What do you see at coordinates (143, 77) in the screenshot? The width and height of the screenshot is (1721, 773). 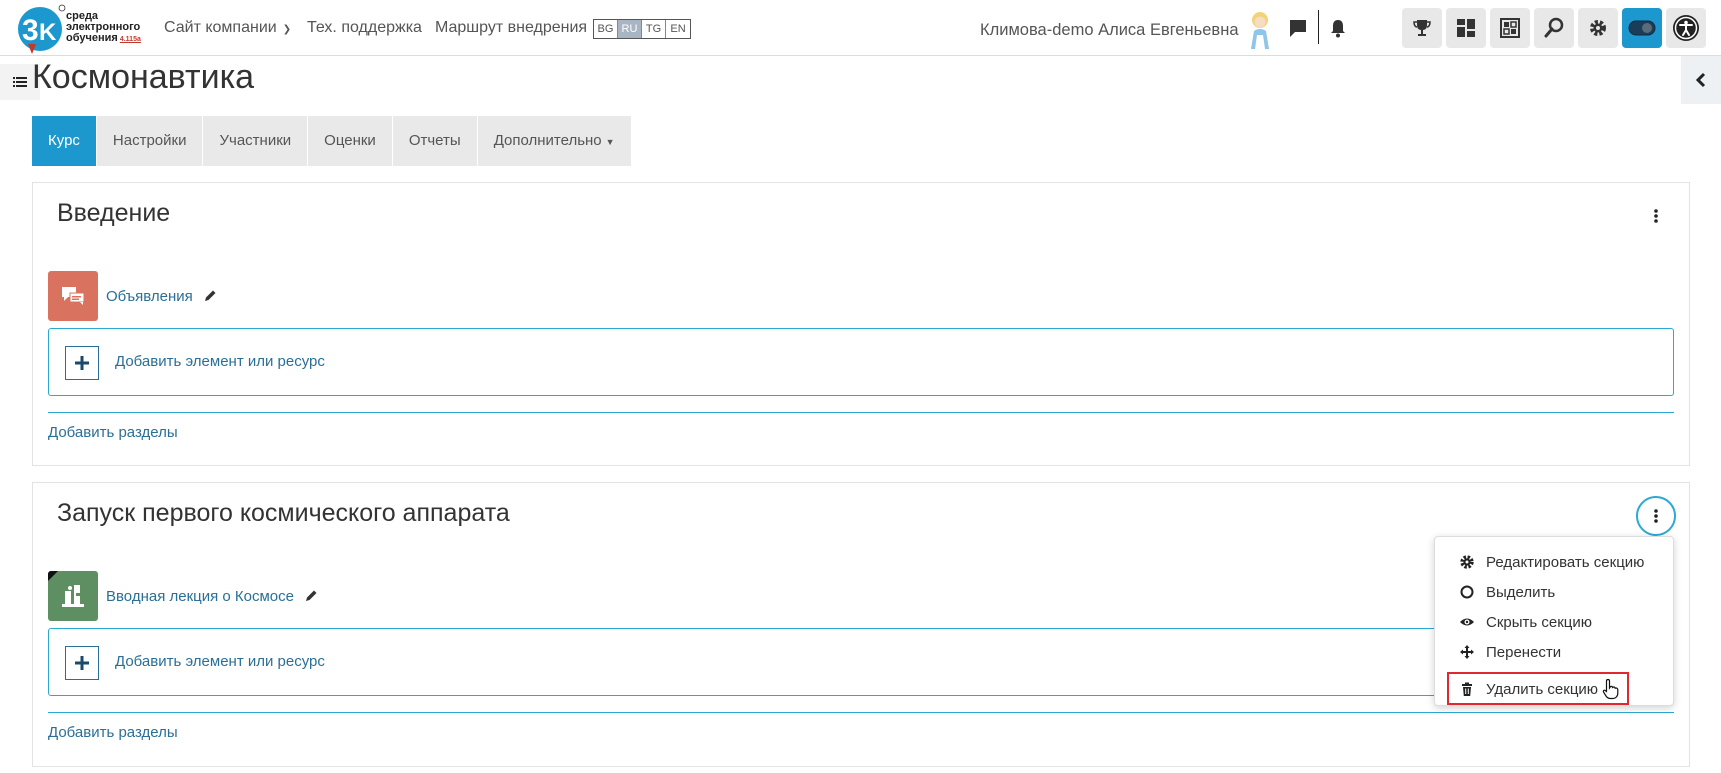 I see `page-title: Космонавтика` at bounding box center [143, 77].